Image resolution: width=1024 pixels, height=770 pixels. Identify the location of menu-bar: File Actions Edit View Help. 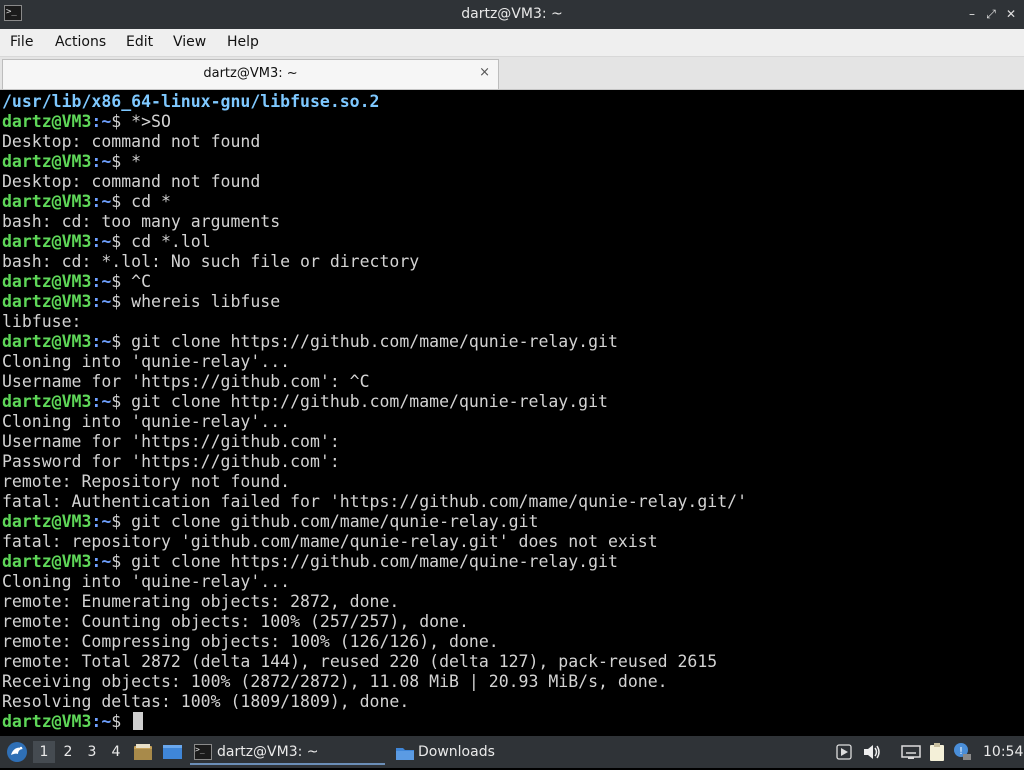
(512, 43).